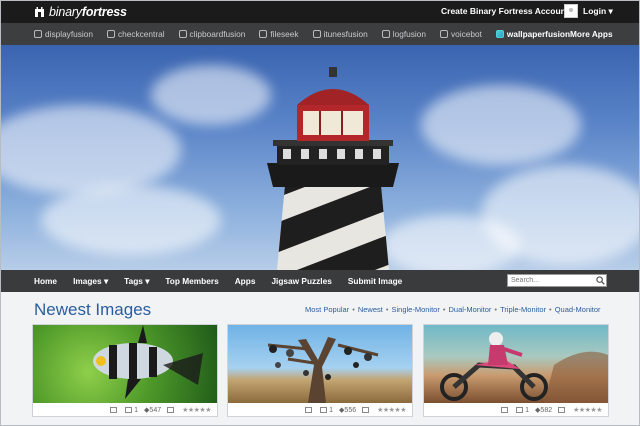 This screenshot has width=640, height=426. Describe the element at coordinates (316, 34) in the screenshot. I see `music-icon` at that location.